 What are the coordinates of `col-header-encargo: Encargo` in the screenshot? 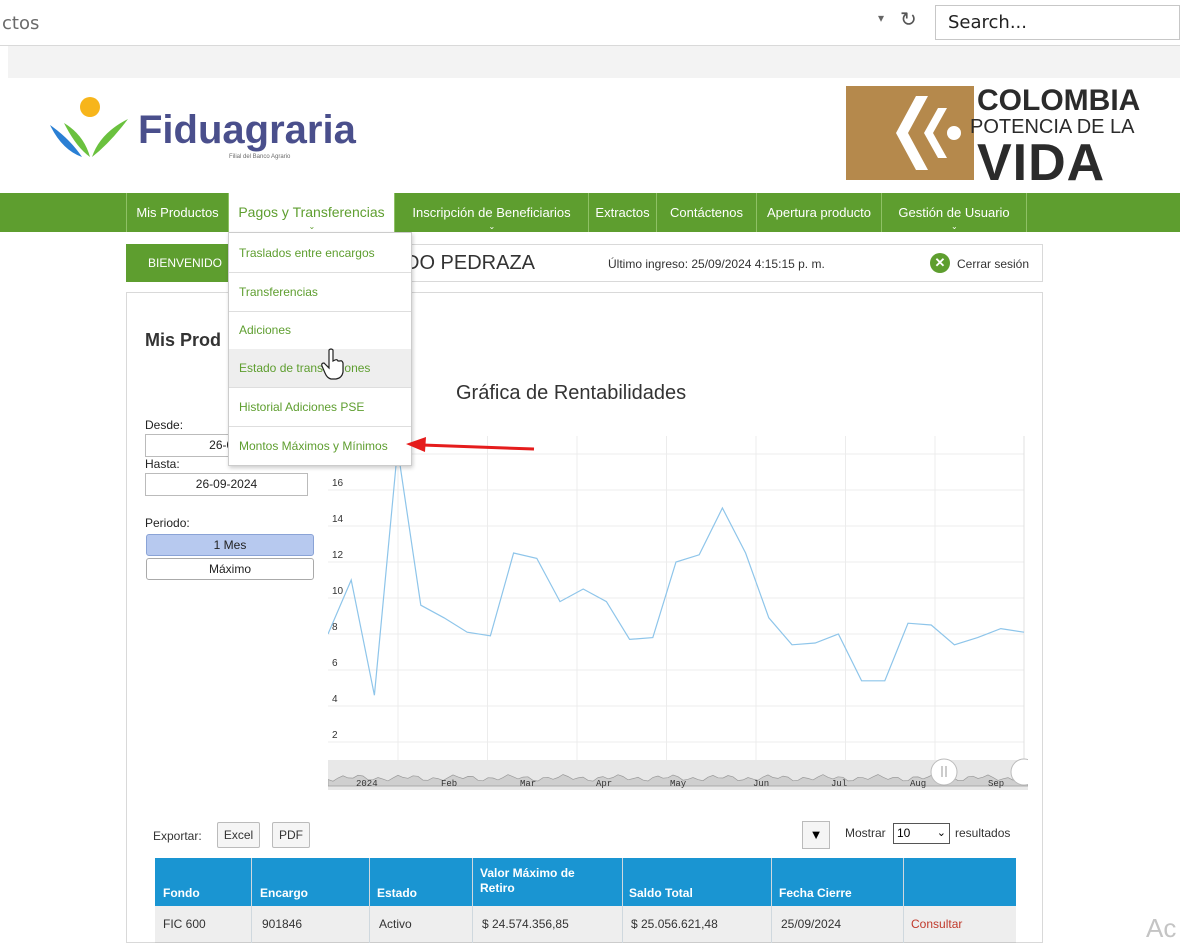 It's located at (284, 893).